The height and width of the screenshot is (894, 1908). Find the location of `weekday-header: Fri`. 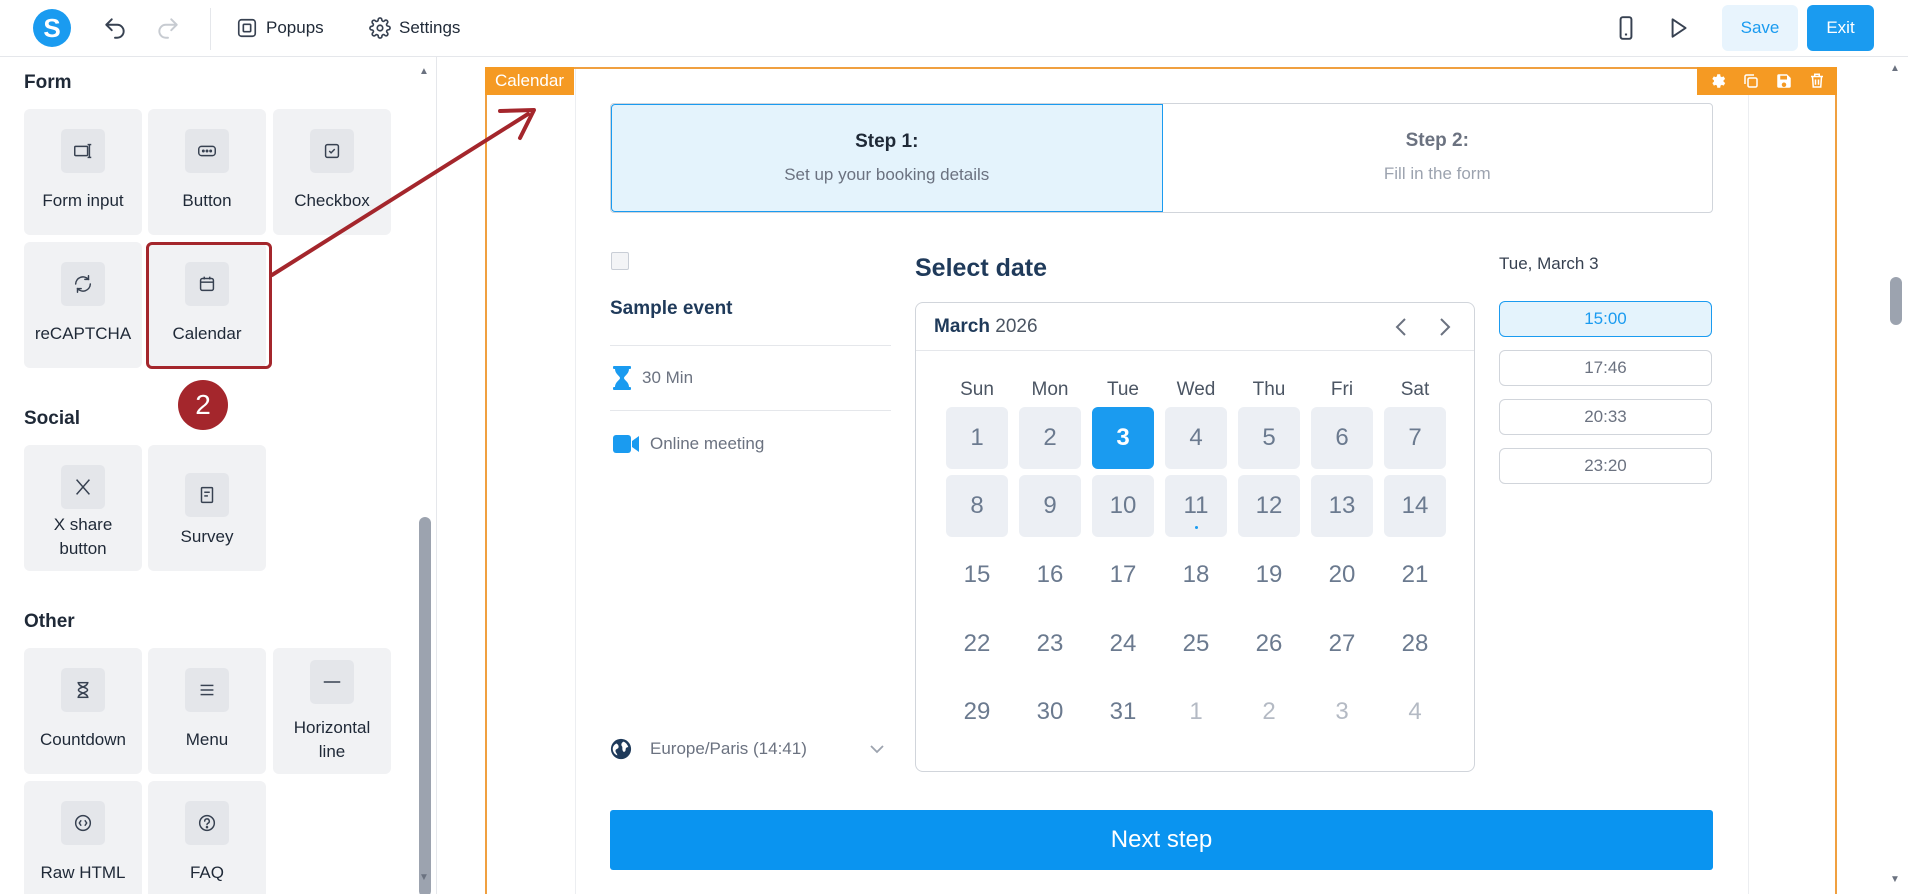

weekday-header: Fri is located at coordinates (1342, 389).